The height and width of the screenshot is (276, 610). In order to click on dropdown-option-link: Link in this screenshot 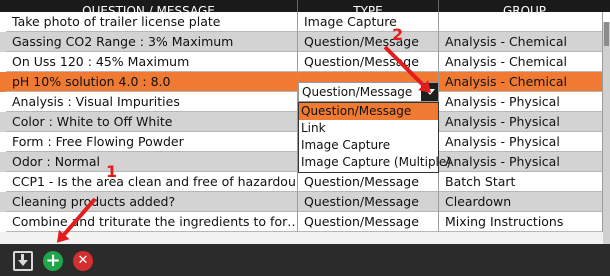, I will do `click(368, 128)`.